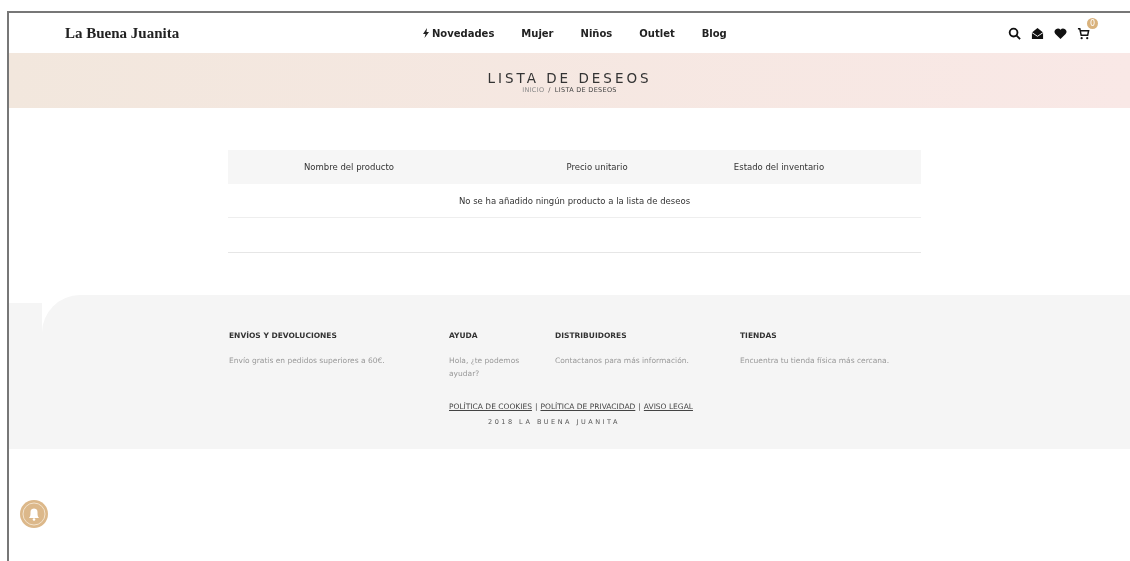  I want to click on lightning-icon, so click(426, 33).